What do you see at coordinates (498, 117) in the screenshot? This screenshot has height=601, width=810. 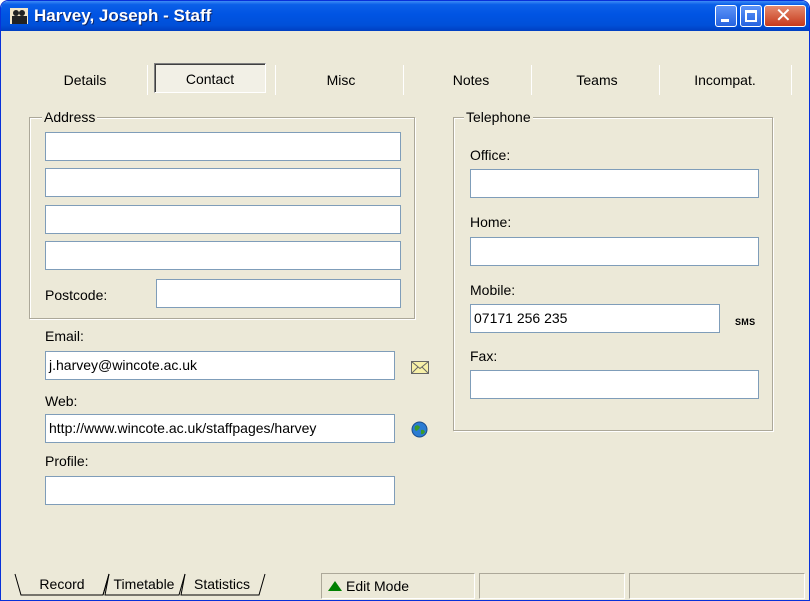 I see `telephone-legend: Telephone` at bounding box center [498, 117].